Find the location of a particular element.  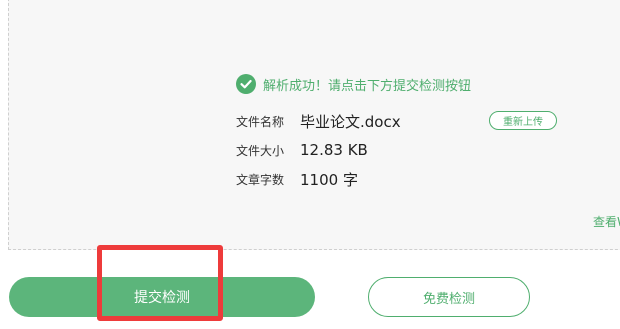

file-size-row: 文件大小 12.83 KB is located at coordinates (302, 150).